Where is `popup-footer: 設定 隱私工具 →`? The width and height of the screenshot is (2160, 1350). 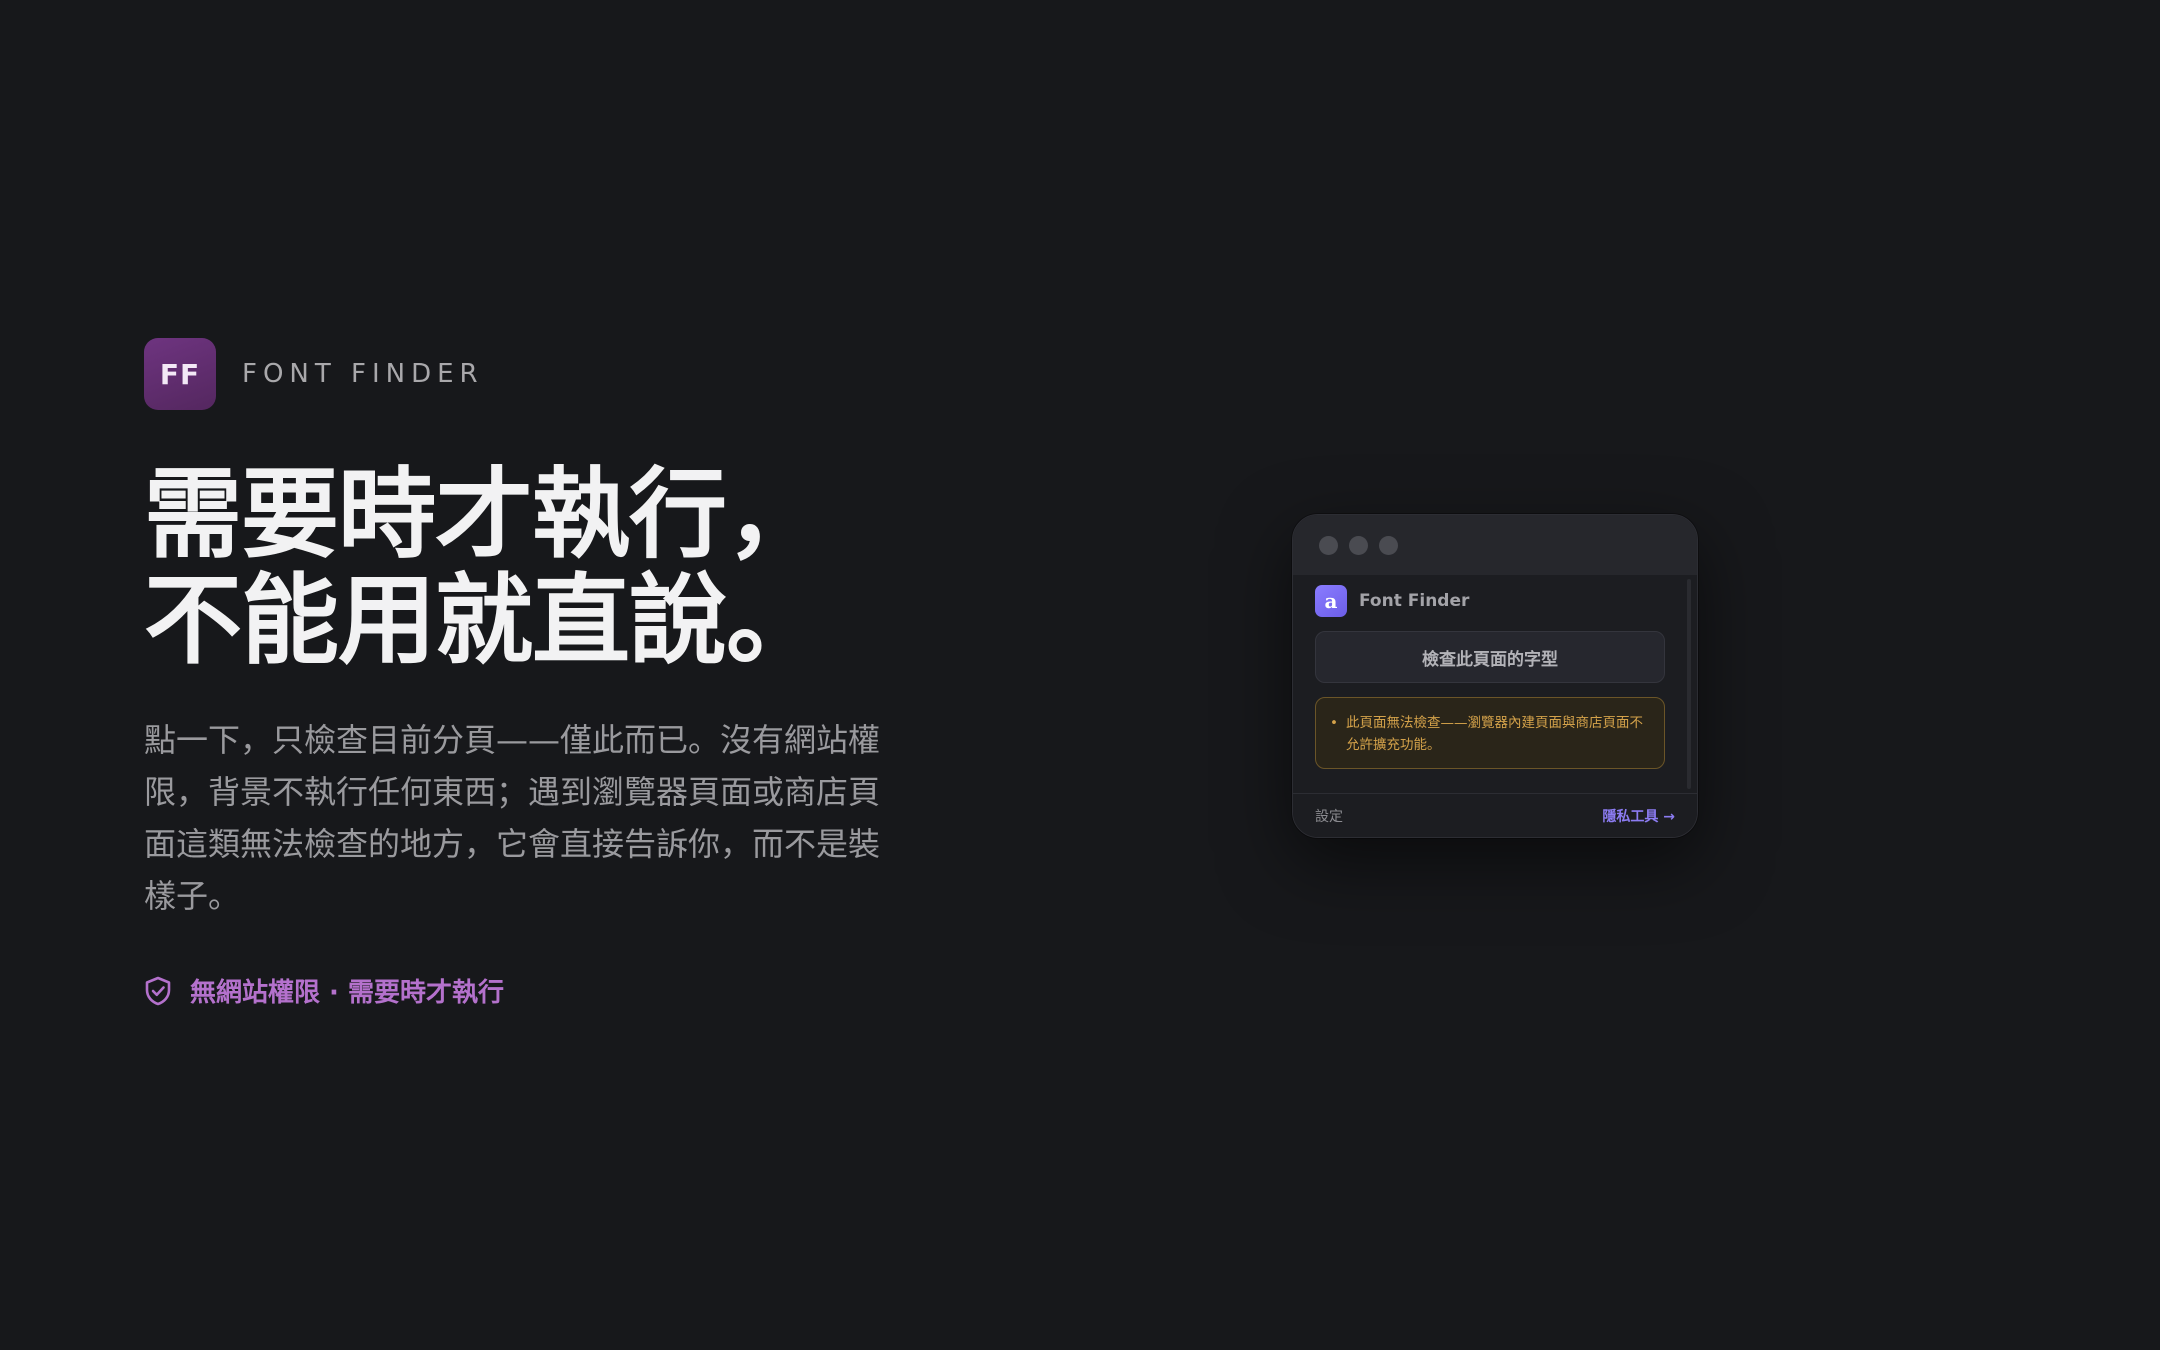
popup-footer: 設定 隱私工具 → is located at coordinates (1495, 815).